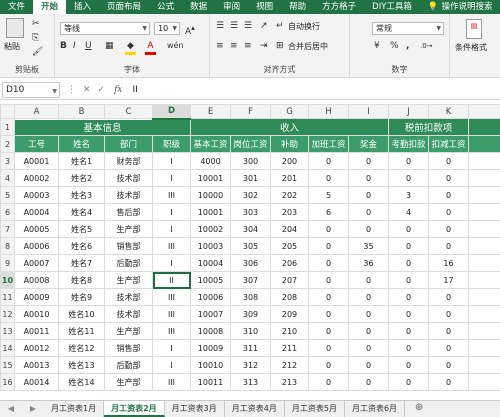 Image resolution: width=500 pixels, height=417 pixels. What do you see at coordinates (128, 212) in the screenshot?
I see `cell: 售后部` at bounding box center [128, 212].